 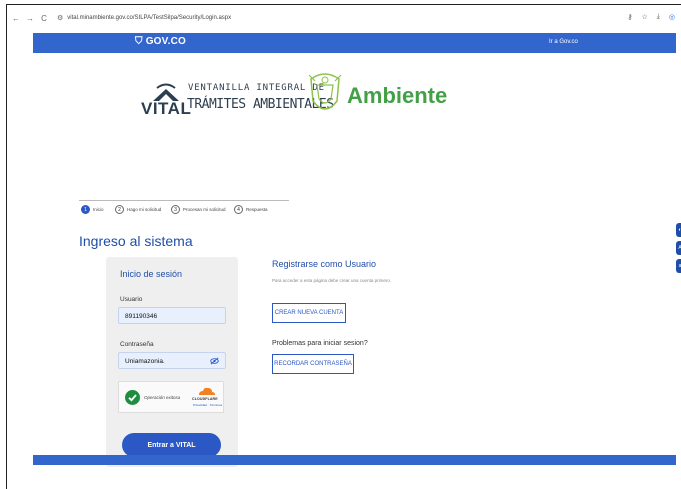 I want to click on accessibility-widget-contrast: ◐, so click(x=678, y=230).